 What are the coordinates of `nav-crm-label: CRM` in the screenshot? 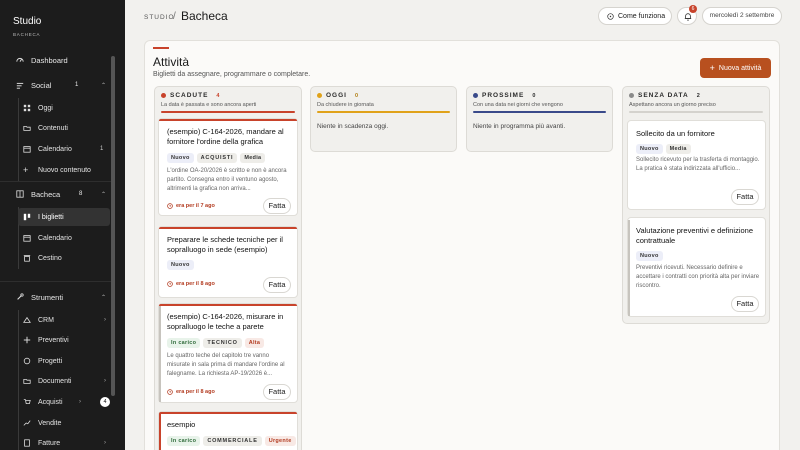 It's located at (46, 320).